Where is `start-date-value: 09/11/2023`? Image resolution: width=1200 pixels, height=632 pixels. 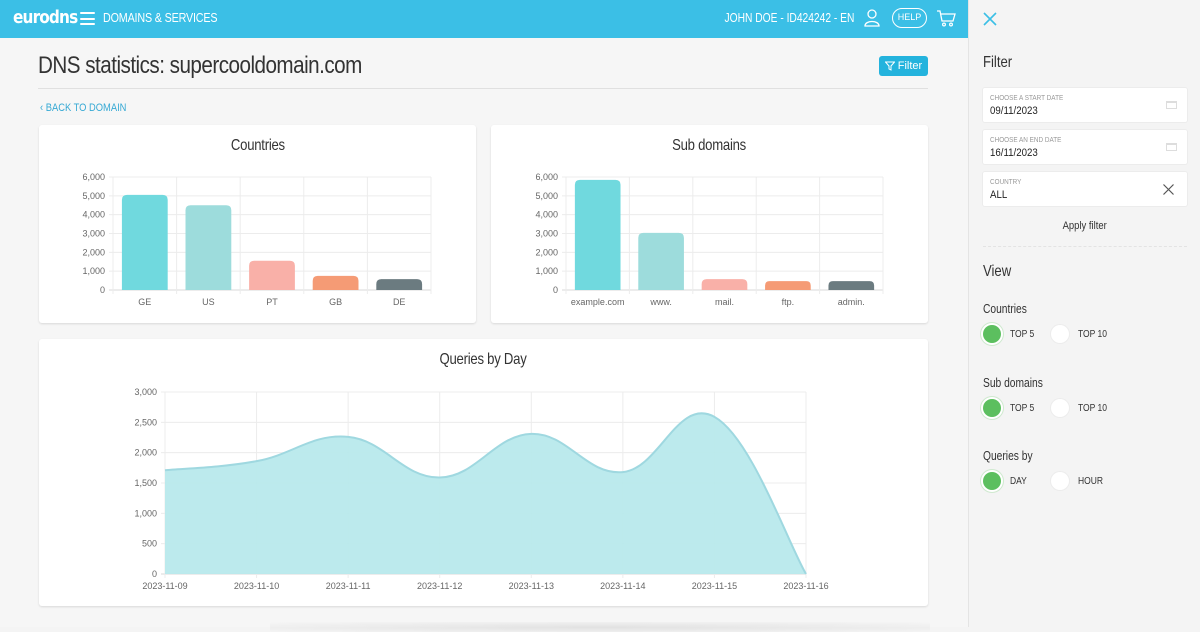 start-date-value: 09/11/2023 is located at coordinates (1014, 111).